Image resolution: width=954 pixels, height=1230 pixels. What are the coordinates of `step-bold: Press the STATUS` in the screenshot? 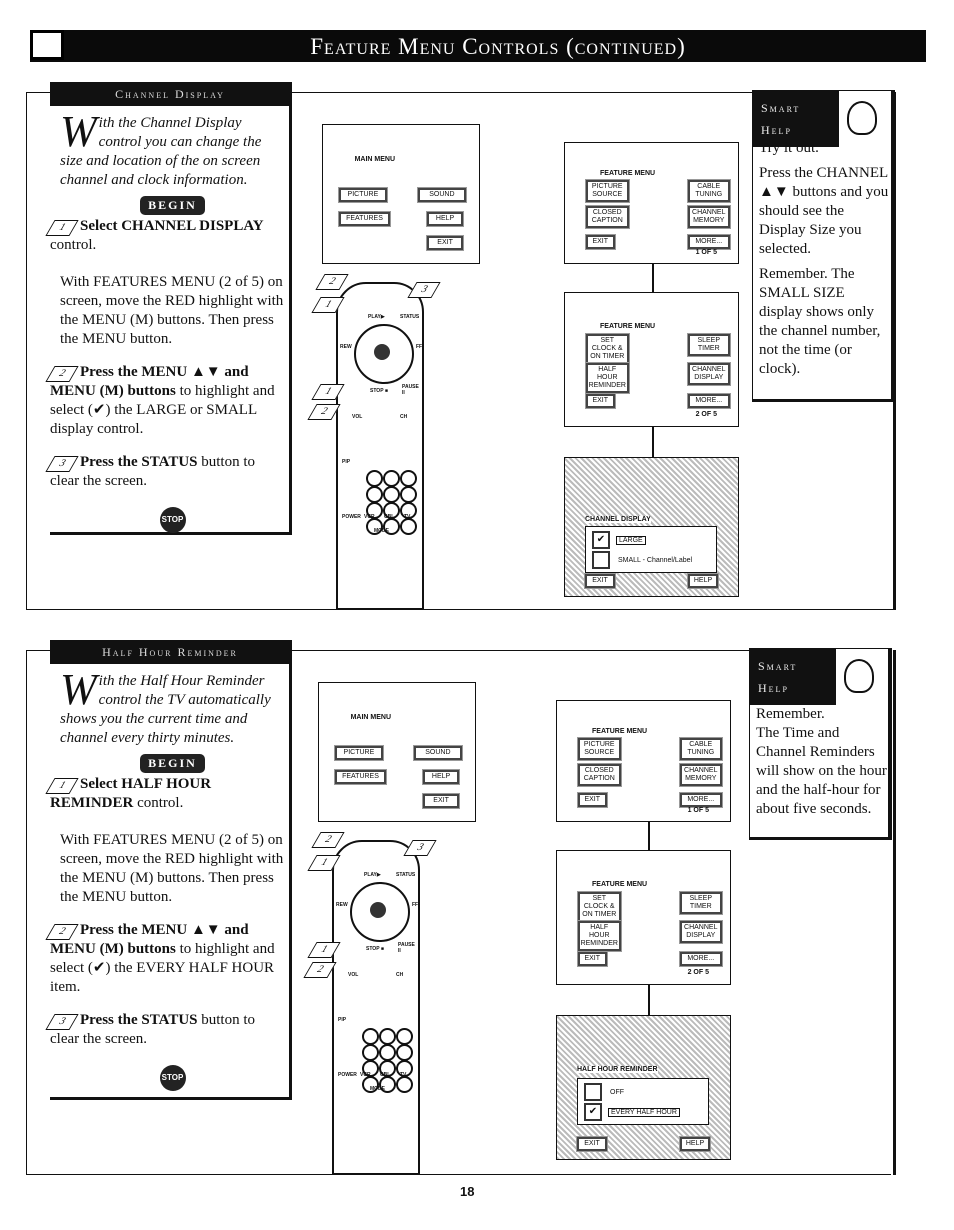 It's located at (139, 1020).